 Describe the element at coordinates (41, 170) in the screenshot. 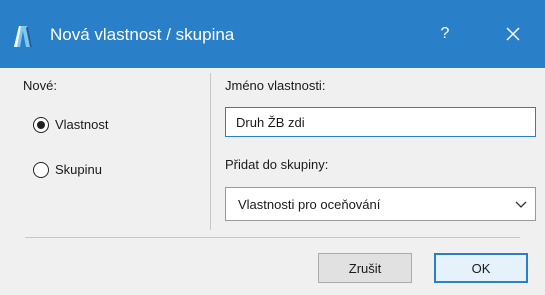

I see `radio-indicator` at that location.